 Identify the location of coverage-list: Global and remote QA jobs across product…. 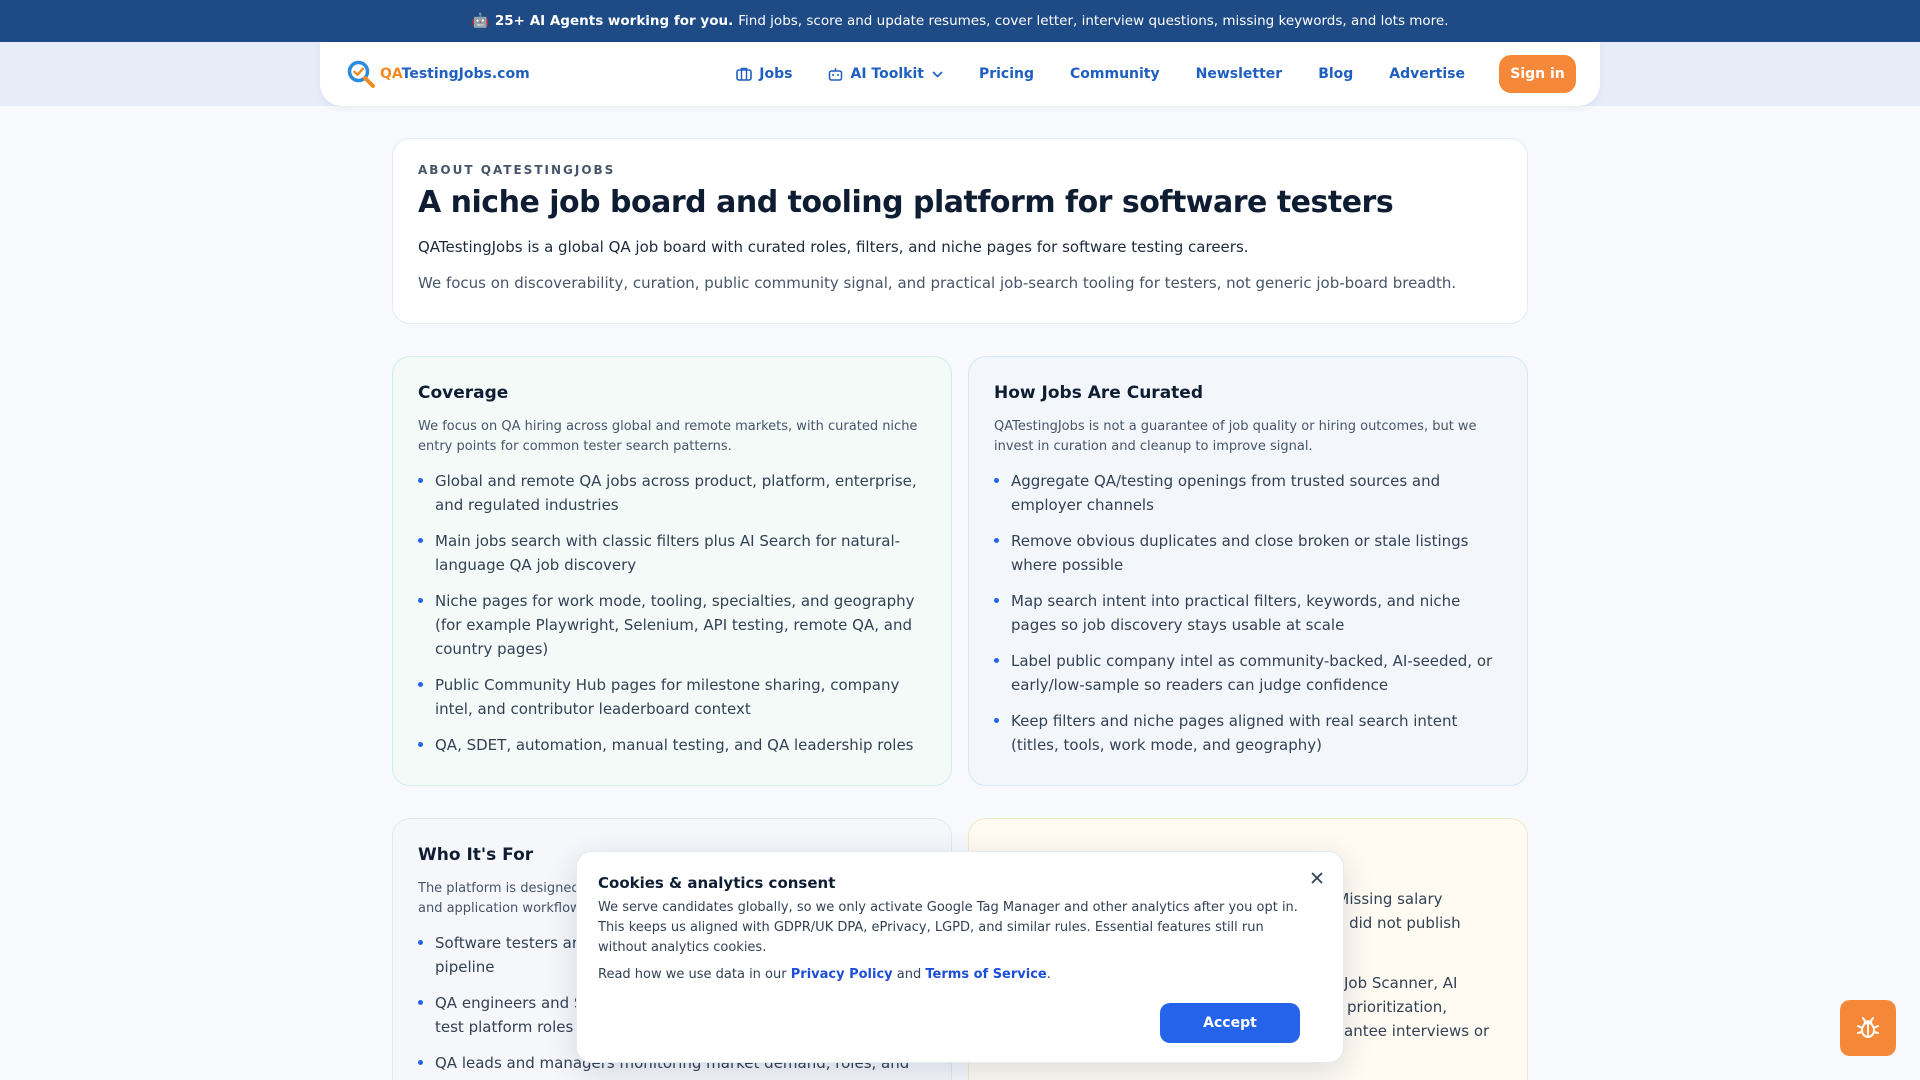
(672, 613).